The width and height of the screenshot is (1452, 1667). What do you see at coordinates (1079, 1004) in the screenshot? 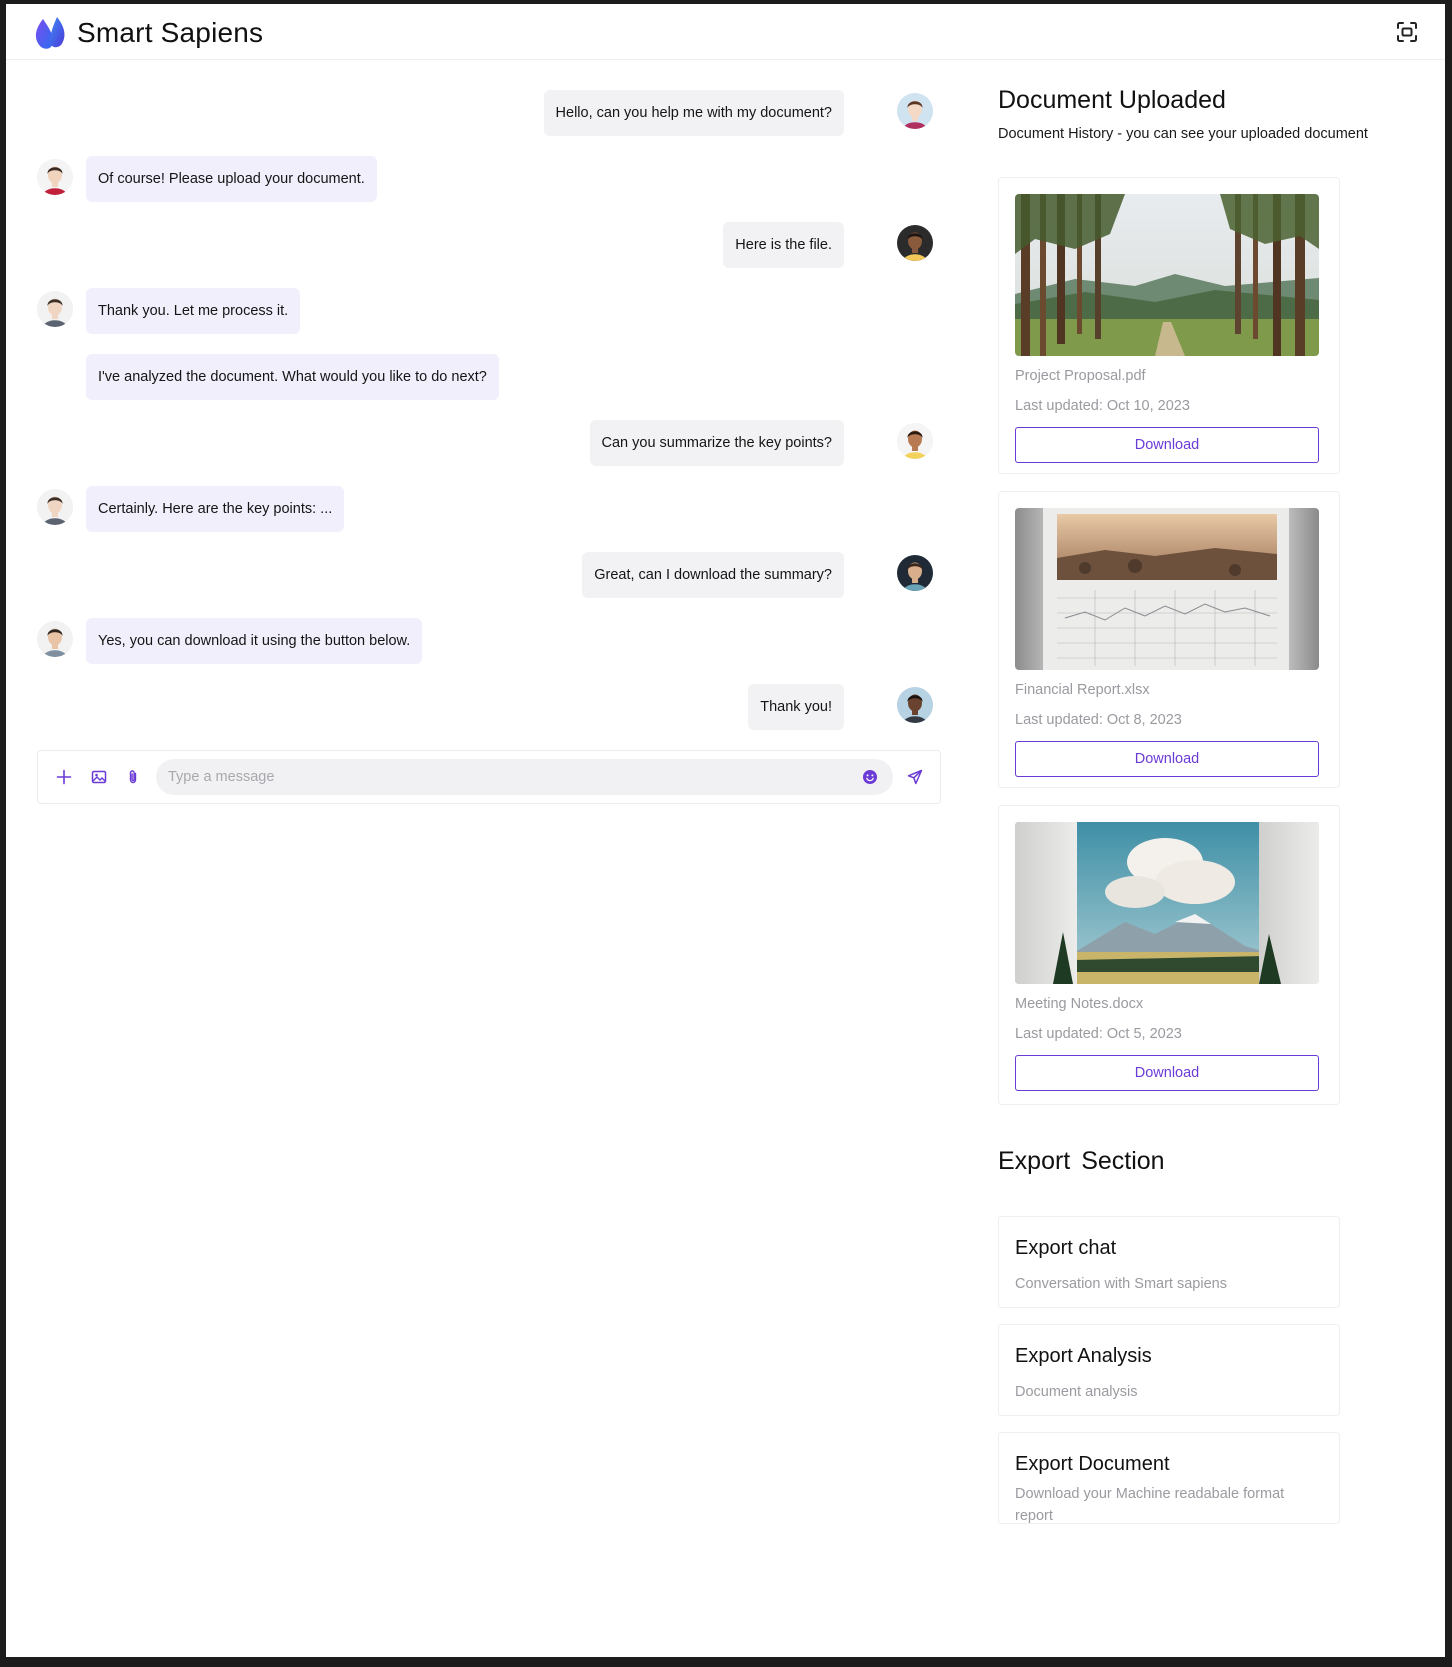
I see `document-name: Meeting Notes.docx` at bounding box center [1079, 1004].